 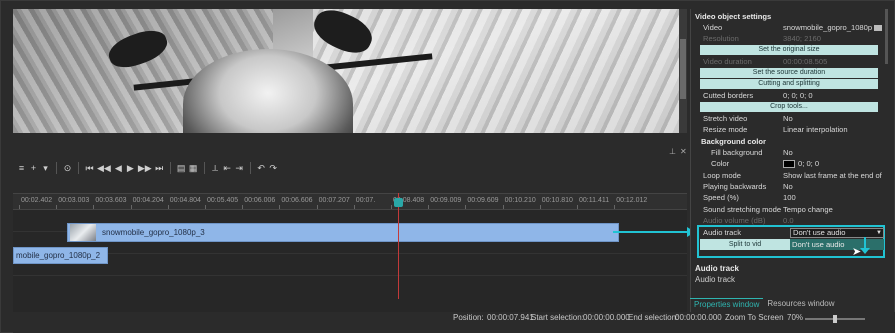 I want to click on prop-playing-backwards: Playing backwards No, so click(x=789, y=186).